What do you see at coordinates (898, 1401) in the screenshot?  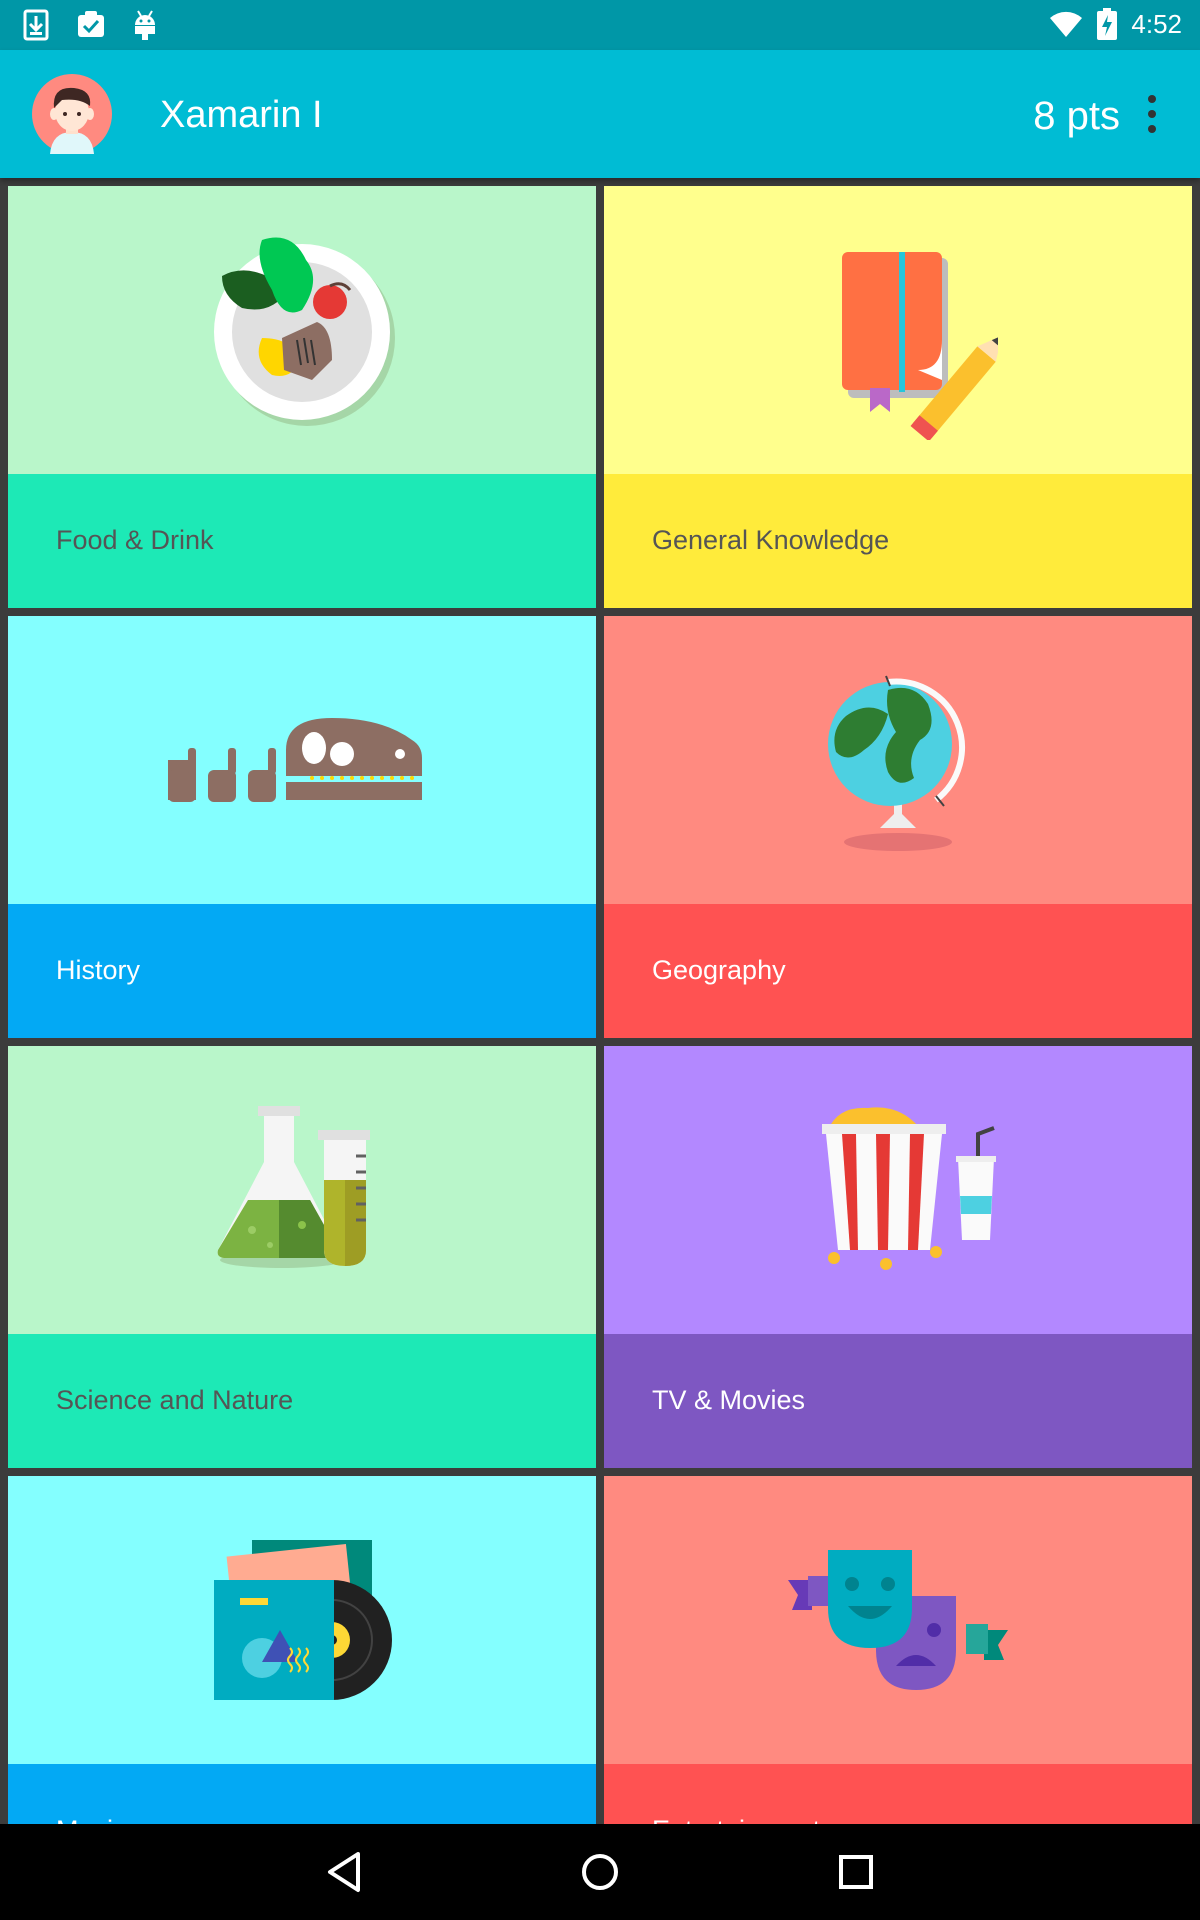 I see `tile-label-bar: TV & Movies` at bounding box center [898, 1401].